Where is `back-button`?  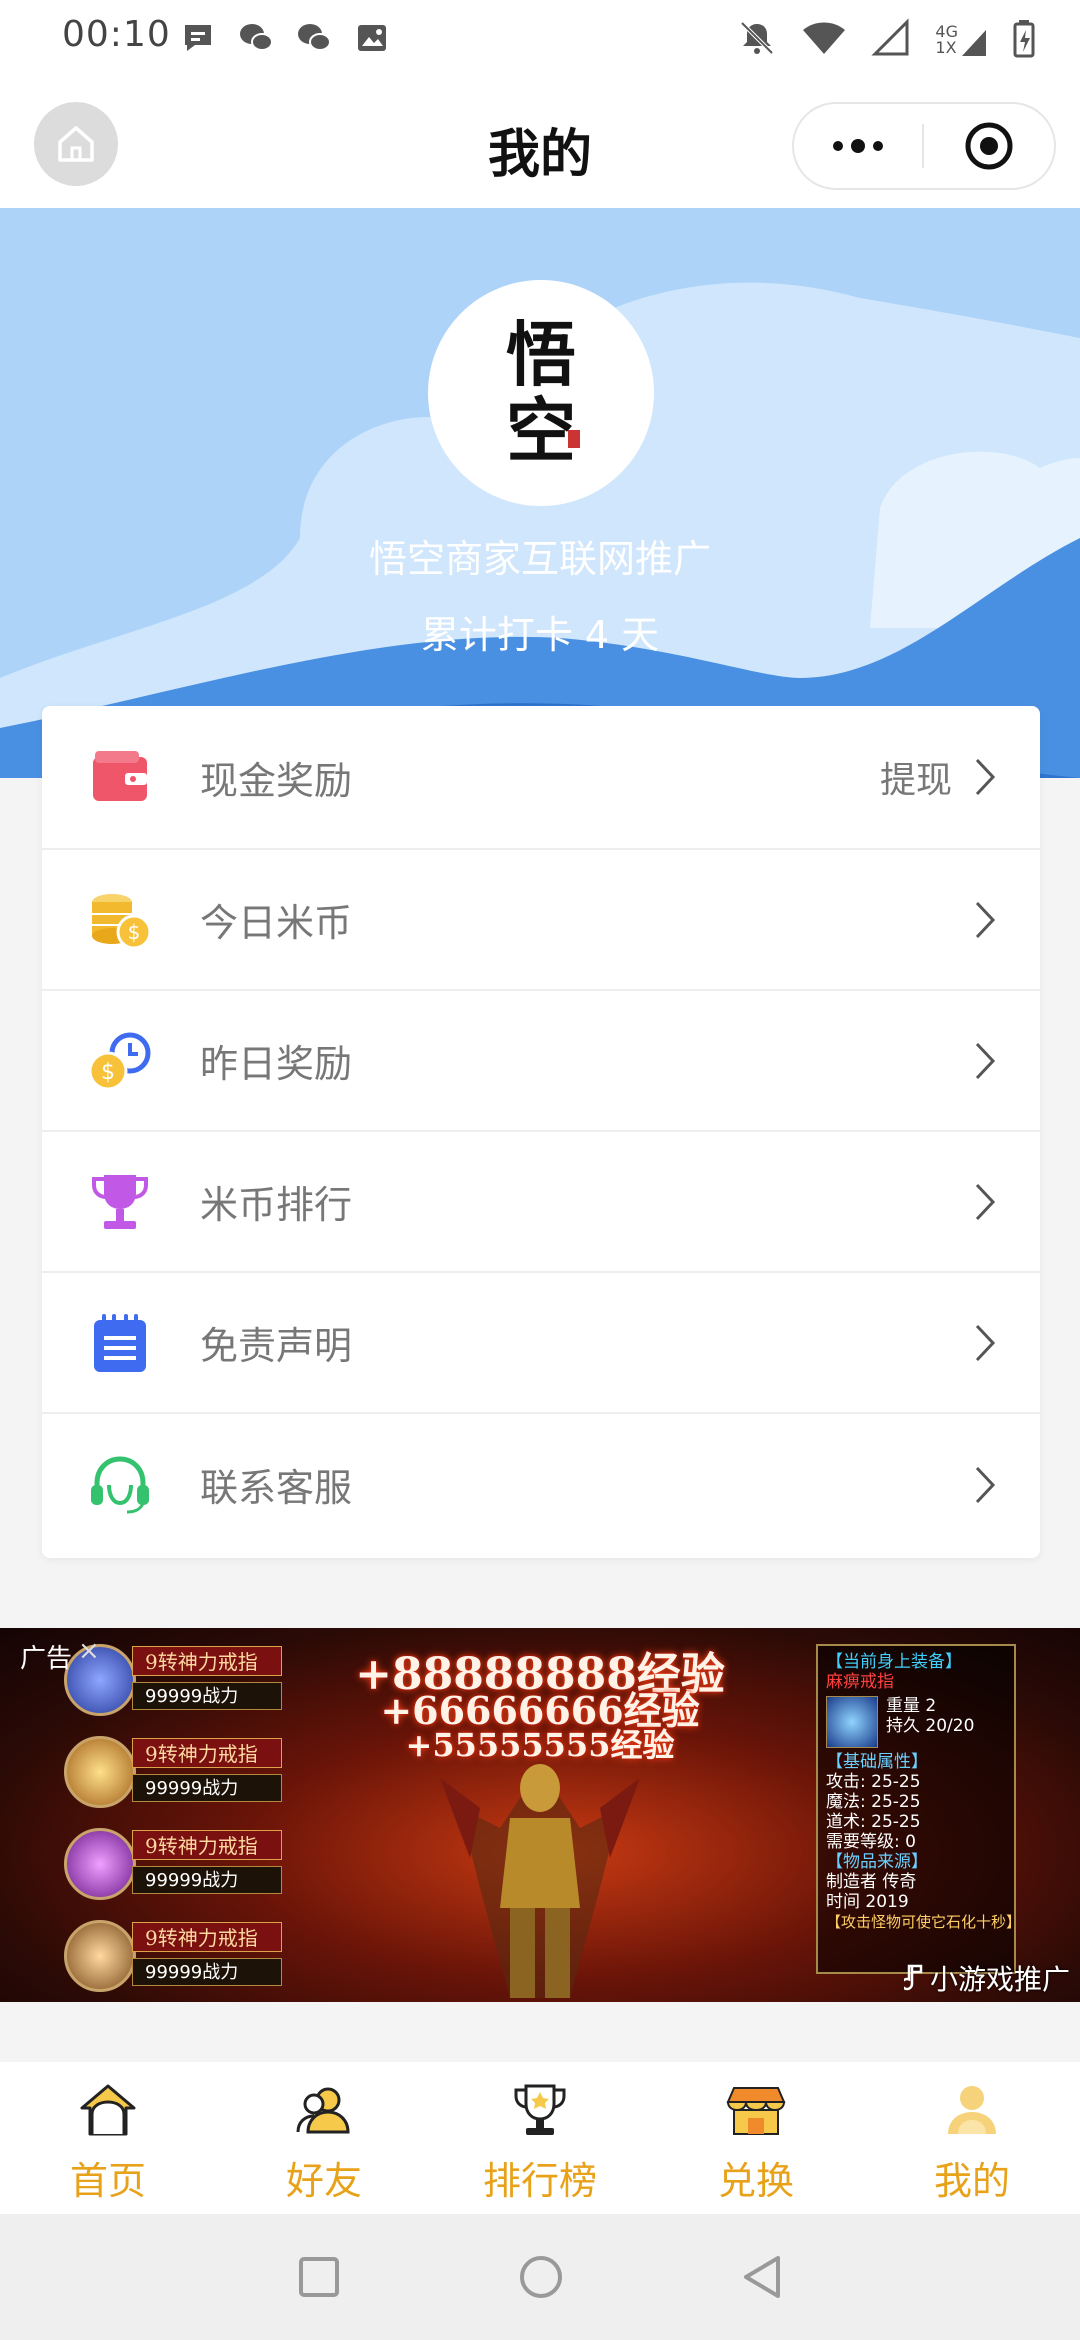 back-button is located at coordinates (762, 2277).